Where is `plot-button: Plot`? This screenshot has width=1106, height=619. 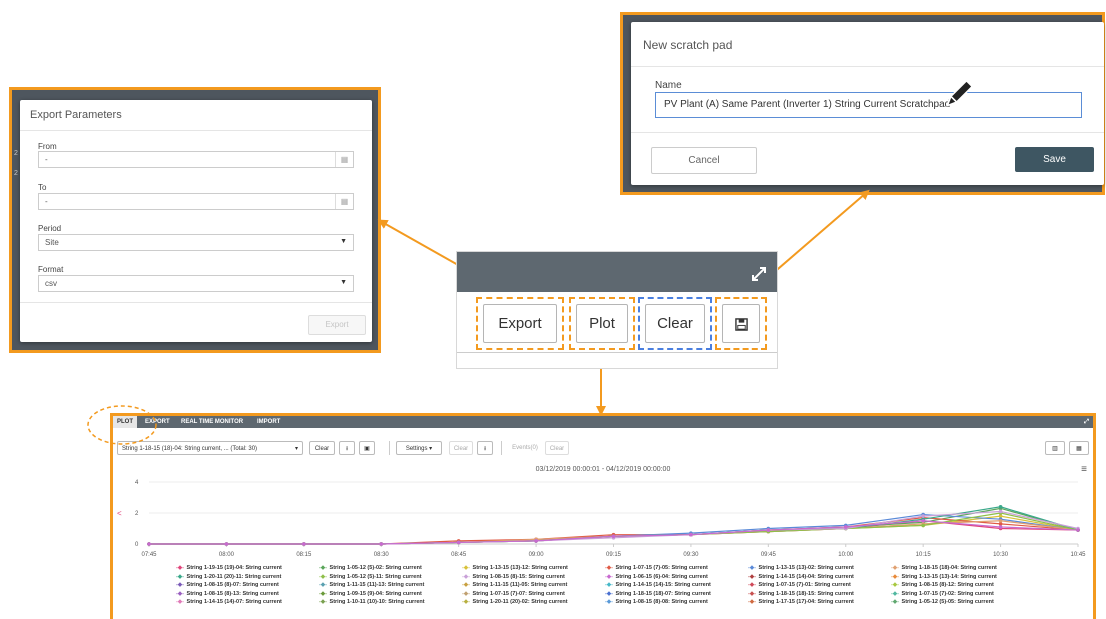 plot-button: Plot is located at coordinates (602, 323).